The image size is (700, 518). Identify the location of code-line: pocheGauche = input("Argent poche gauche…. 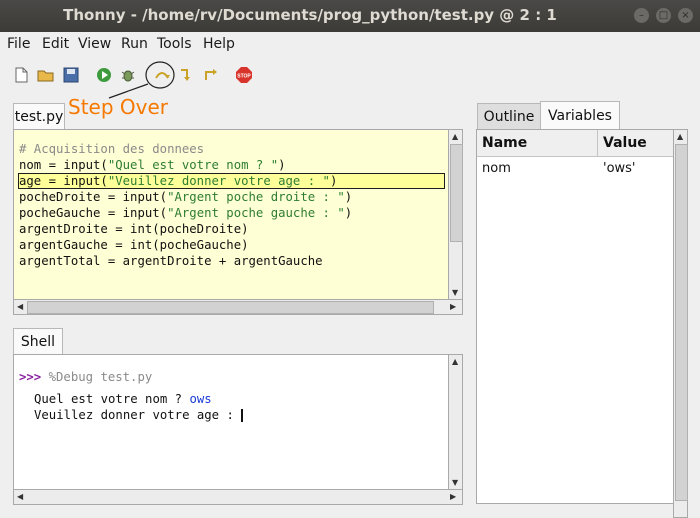
(186, 213).